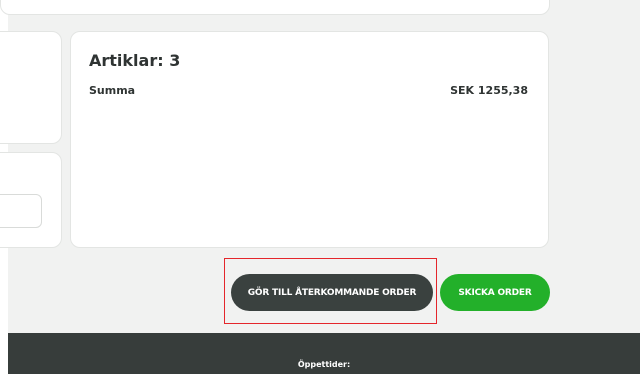  What do you see at coordinates (135, 60) in the screenshot?
I see `item-count-title: Artiklar: 3` at bounding box center [135, 60].